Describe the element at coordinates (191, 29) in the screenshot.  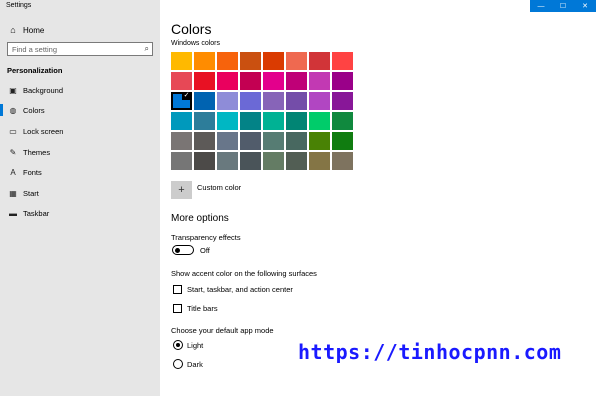
I see `page-title: Colors` at that location.